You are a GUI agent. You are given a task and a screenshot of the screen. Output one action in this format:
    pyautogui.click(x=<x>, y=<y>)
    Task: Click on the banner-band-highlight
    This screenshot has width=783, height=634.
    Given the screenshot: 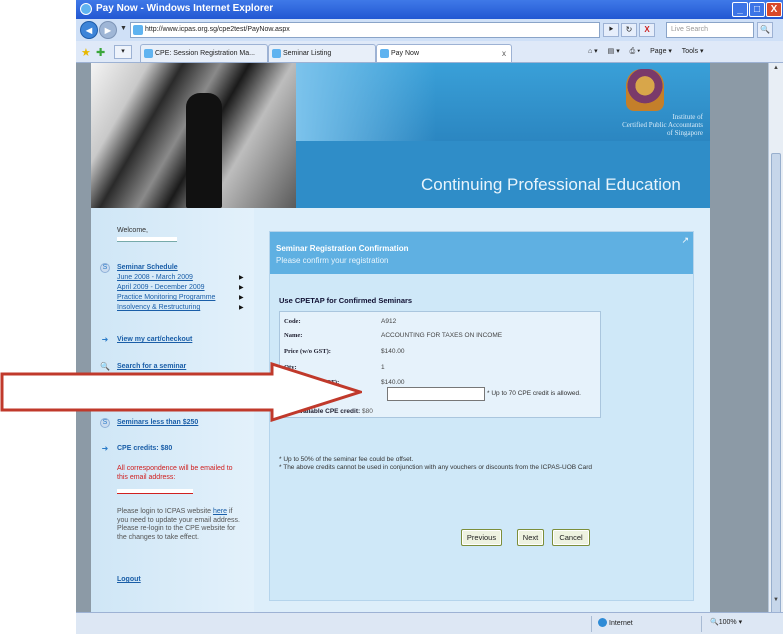 What is the action you would take?
    pyautogui.click(x=366, y=102)
    